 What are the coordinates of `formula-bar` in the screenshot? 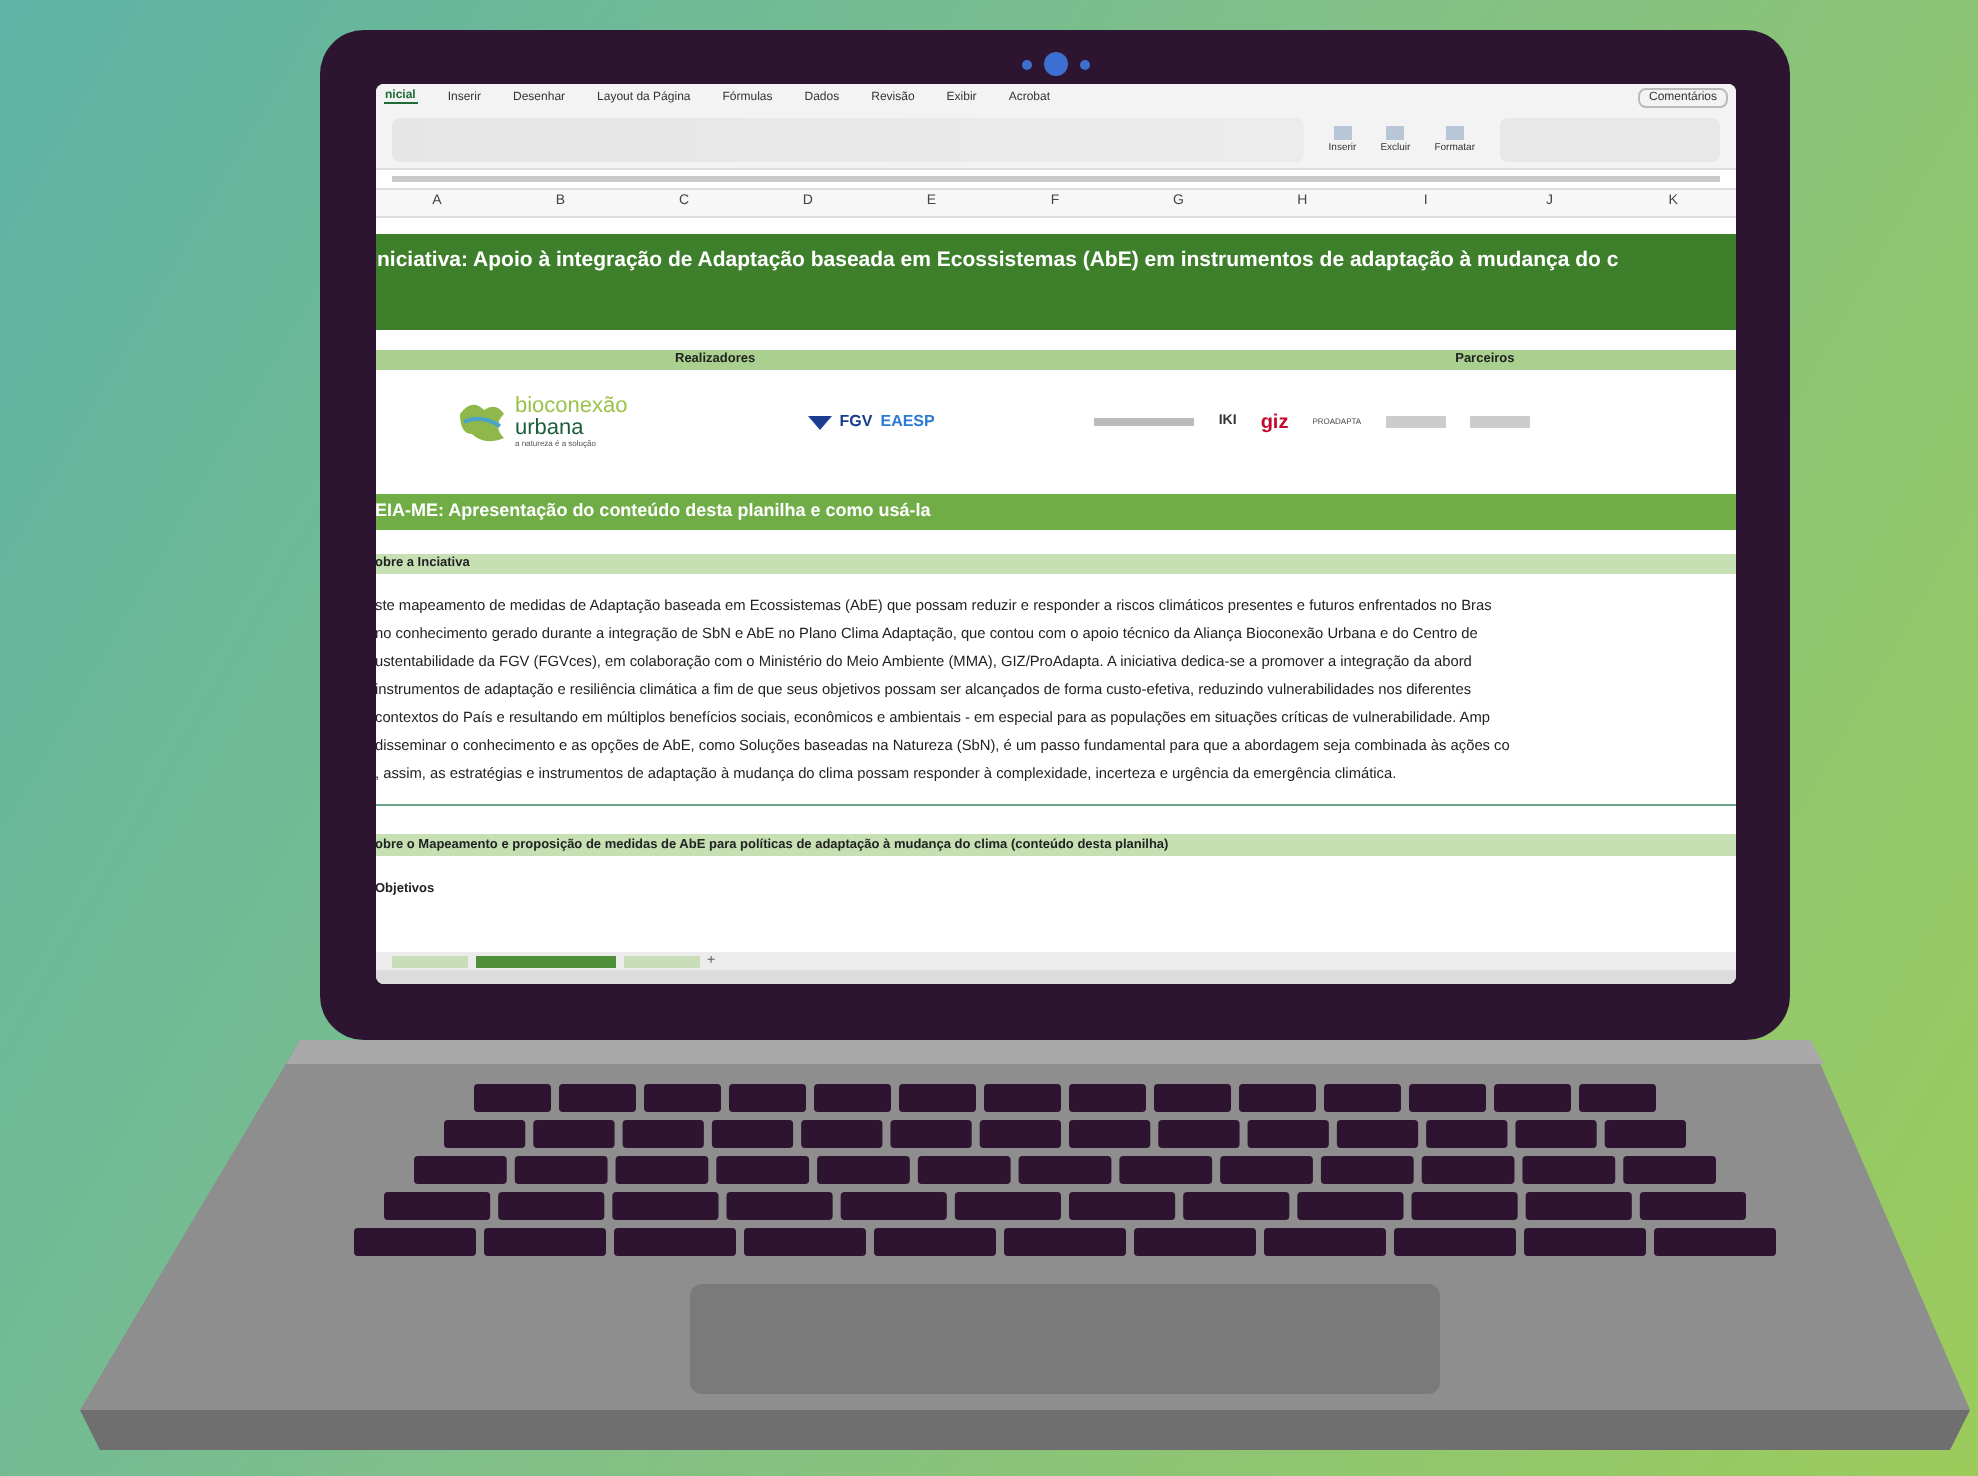 It's located at (1055, 179).